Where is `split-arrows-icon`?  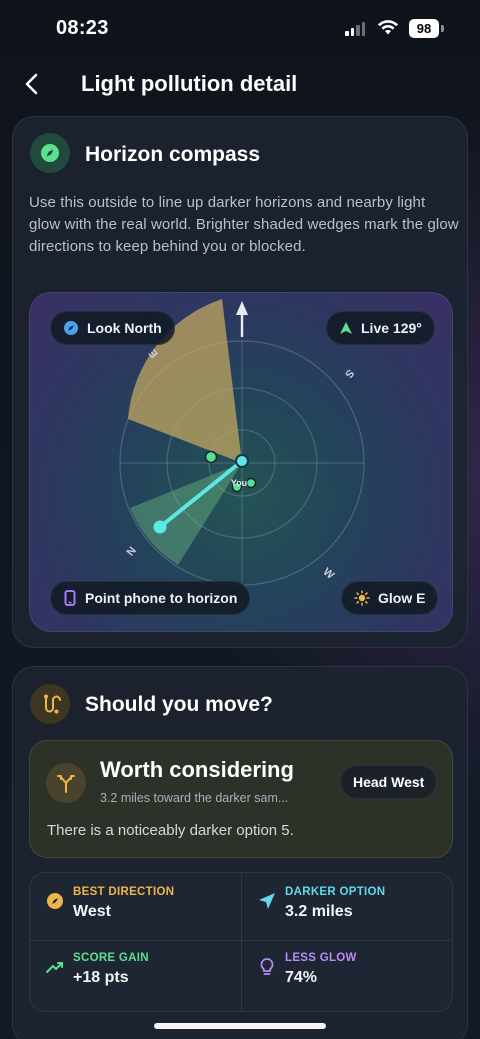 split-arrows-icon is located at coordinates (66, 784).